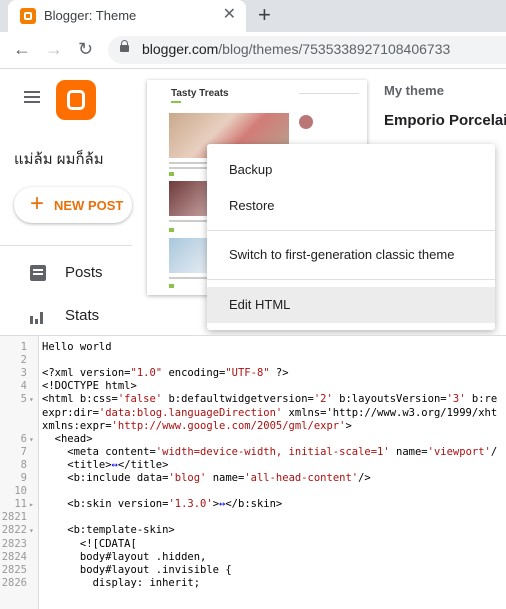 The image size is (506, 609). I want to click on browser-tab: Blogger: Theme ✕, so click(127, 16).